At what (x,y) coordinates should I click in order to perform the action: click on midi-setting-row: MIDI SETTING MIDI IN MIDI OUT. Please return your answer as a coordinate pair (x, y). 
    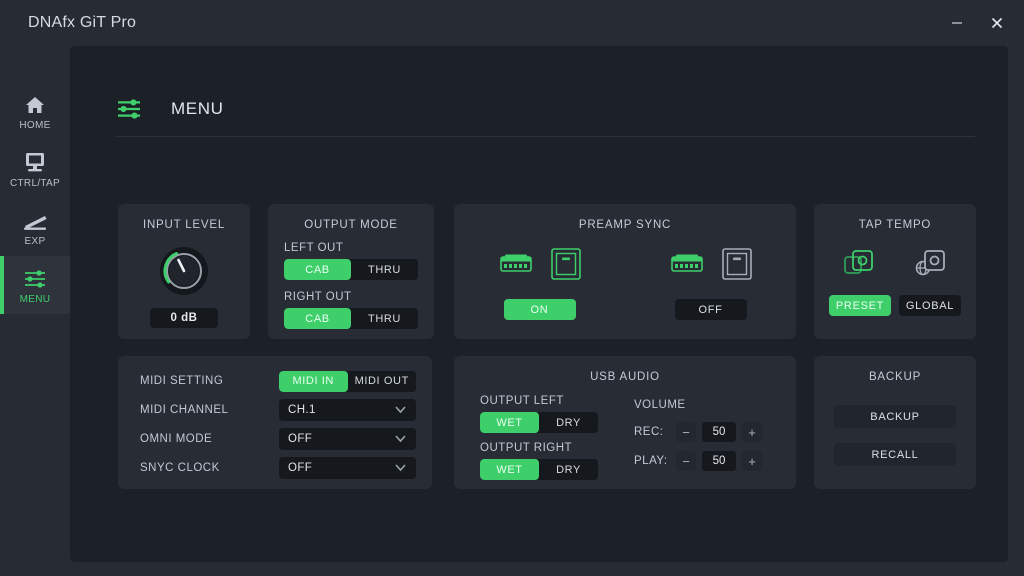
    Looking at the image, I should click on (278, 381).